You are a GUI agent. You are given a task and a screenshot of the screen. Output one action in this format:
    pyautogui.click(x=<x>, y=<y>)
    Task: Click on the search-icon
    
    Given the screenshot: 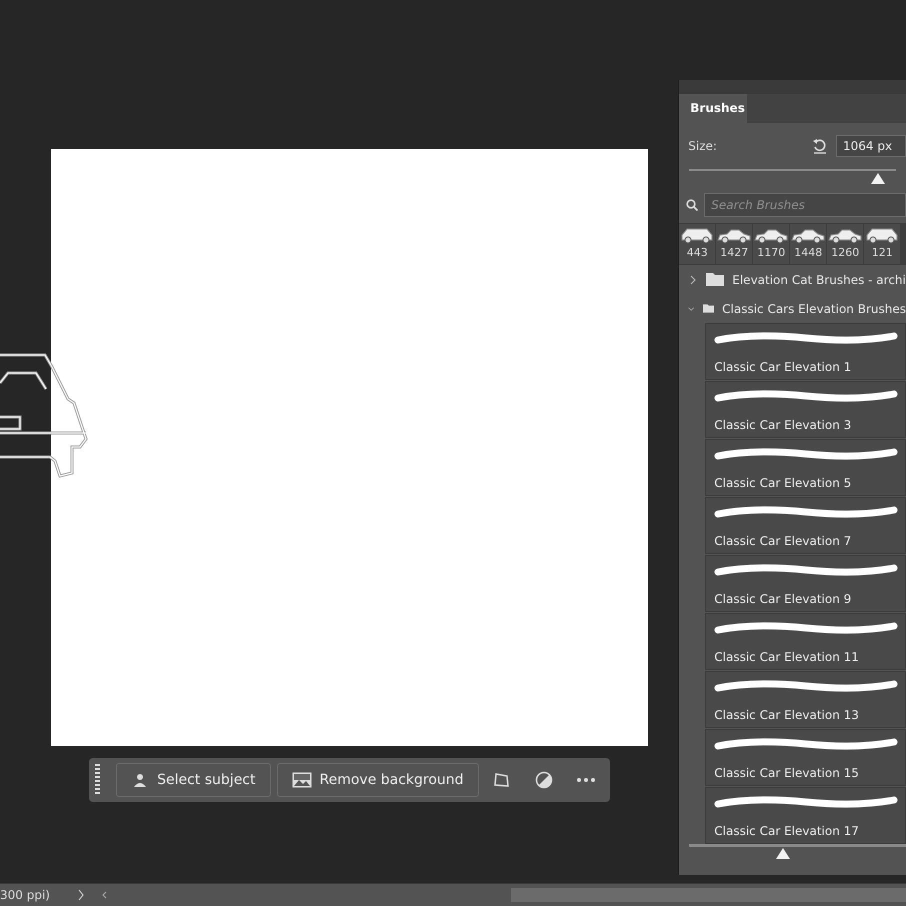 What is the action you would take?
    pyautogui.click(x=692, y=205)
    